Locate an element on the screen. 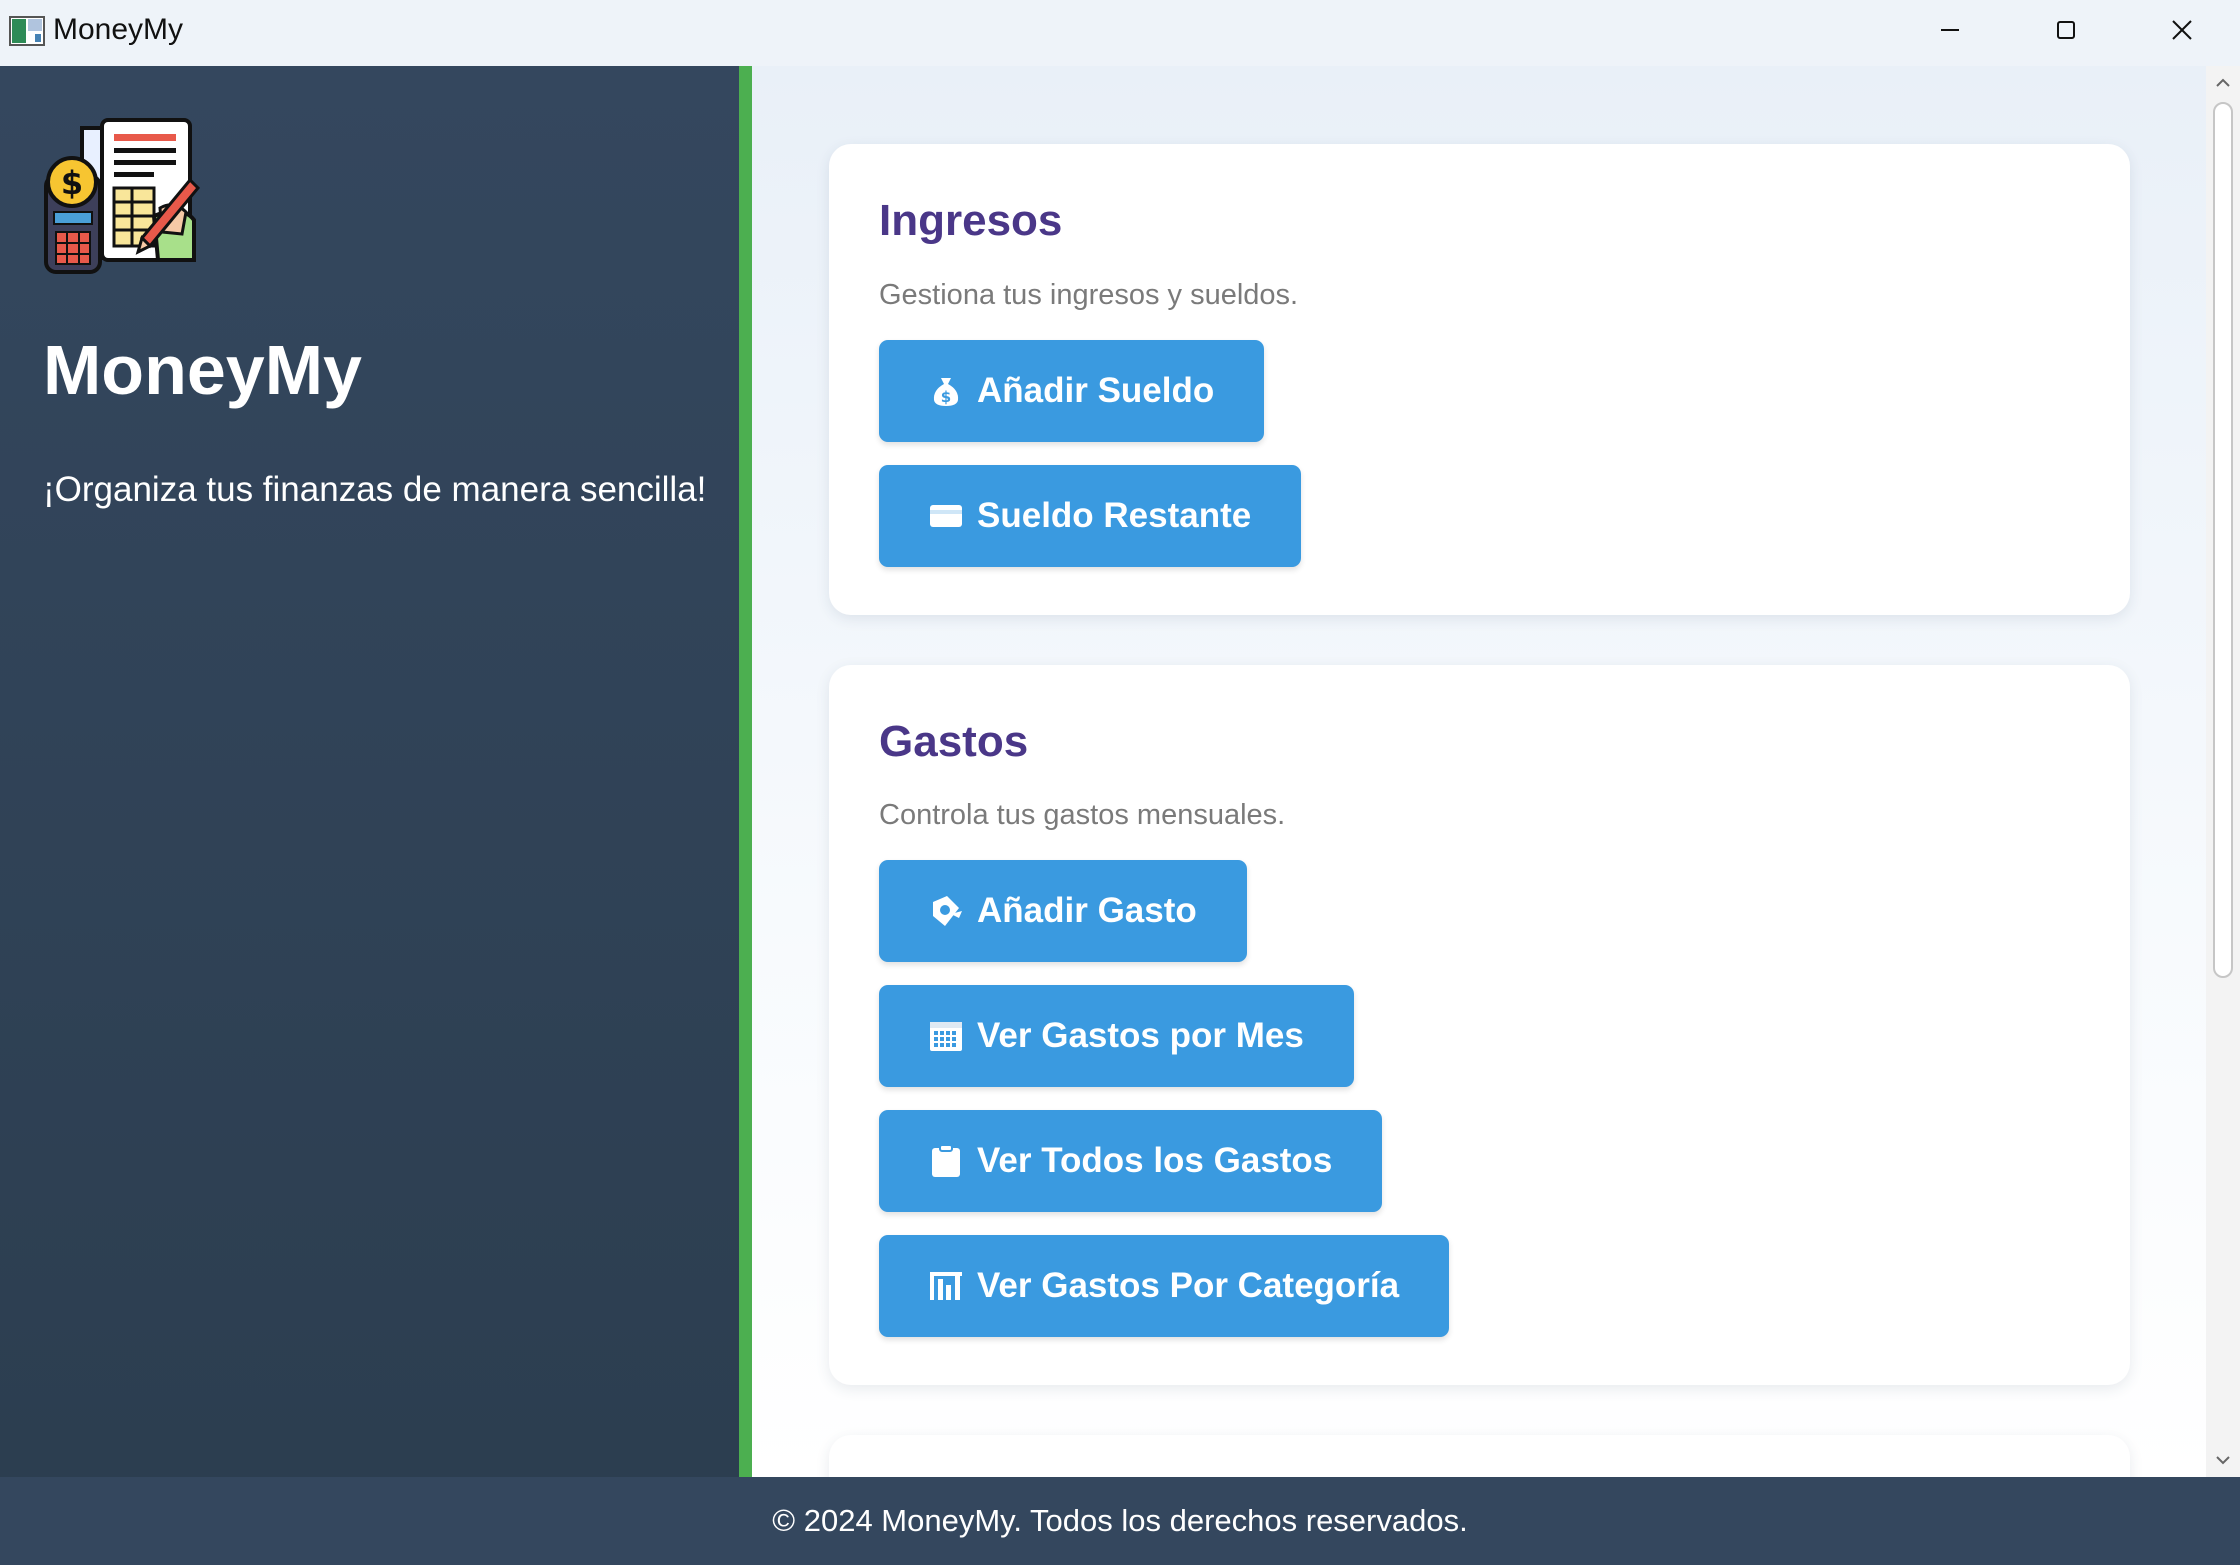  bar-chart-icon is located at coordinates (946, 1286).